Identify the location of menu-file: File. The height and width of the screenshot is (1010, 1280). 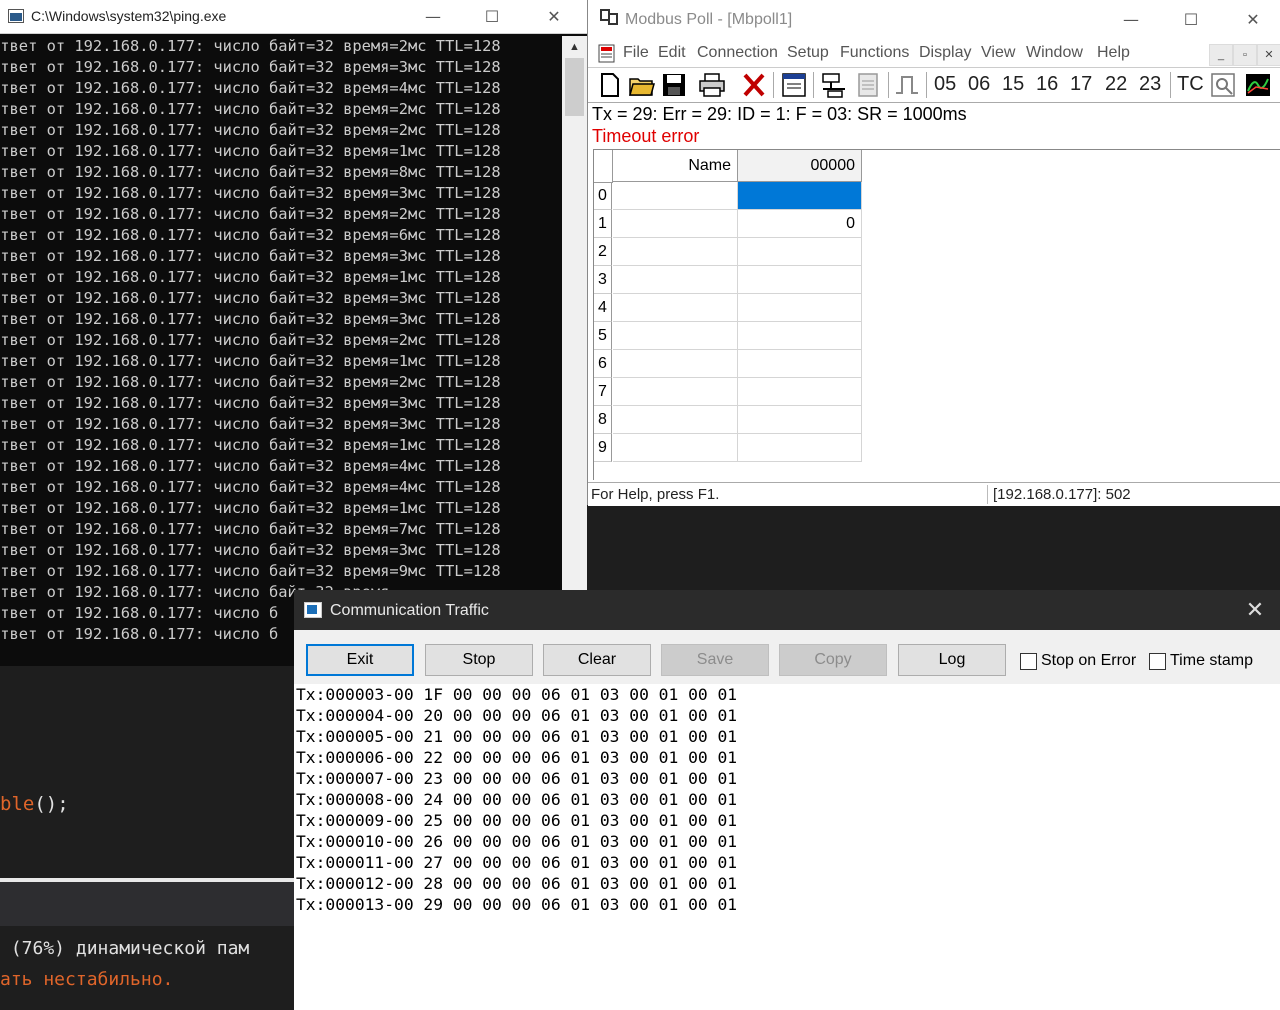
(636, 53).